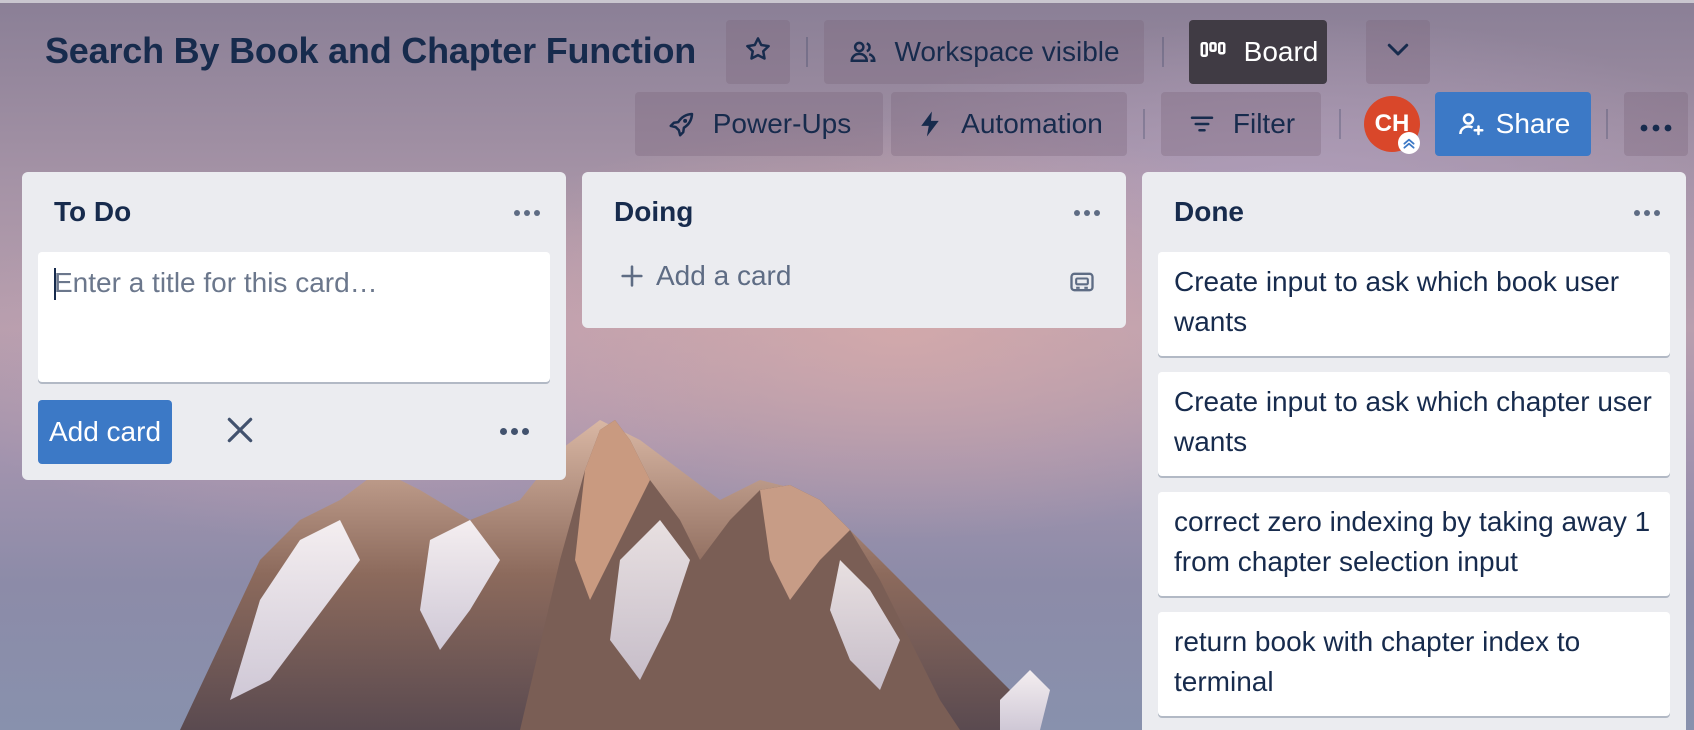  I want to click on more-icon, so click(1656, 124).